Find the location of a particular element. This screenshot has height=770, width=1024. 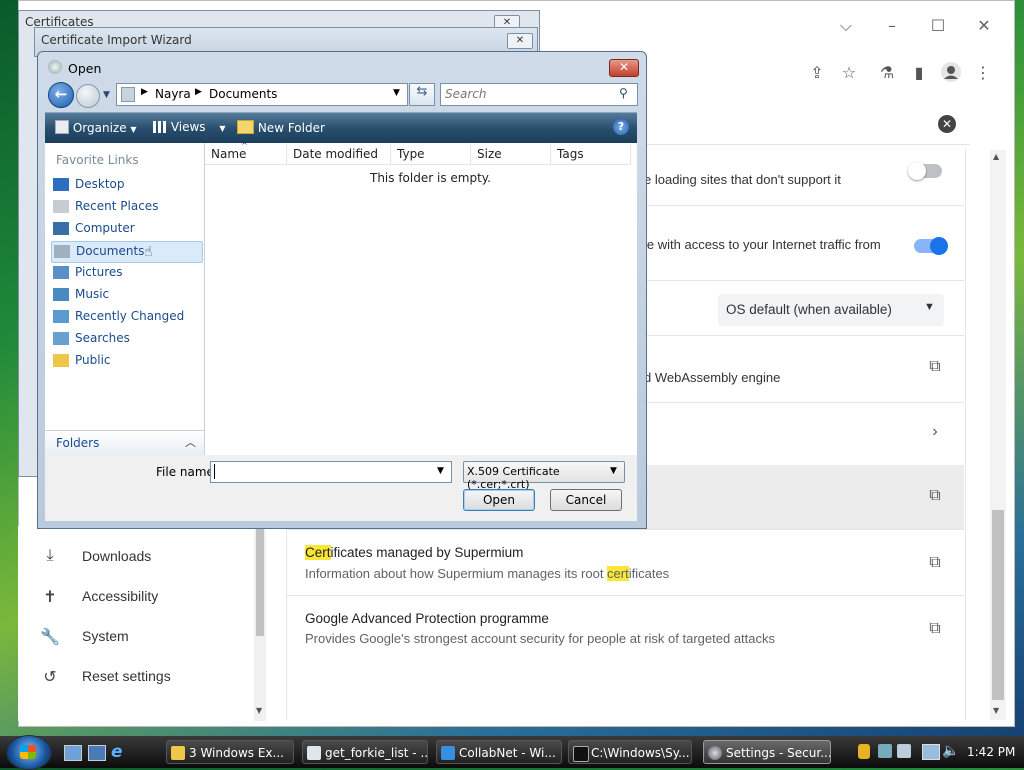

flask-icon: ⚗ is located at coordinates (887, 73).